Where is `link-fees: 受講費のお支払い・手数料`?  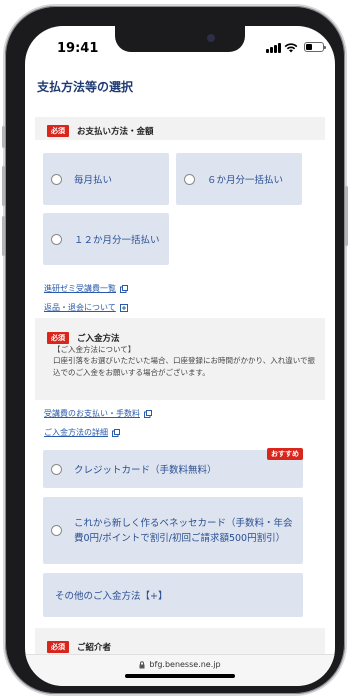
link-fees: 受講費のお支払い・手数料 is located at coordinates (98, 413).